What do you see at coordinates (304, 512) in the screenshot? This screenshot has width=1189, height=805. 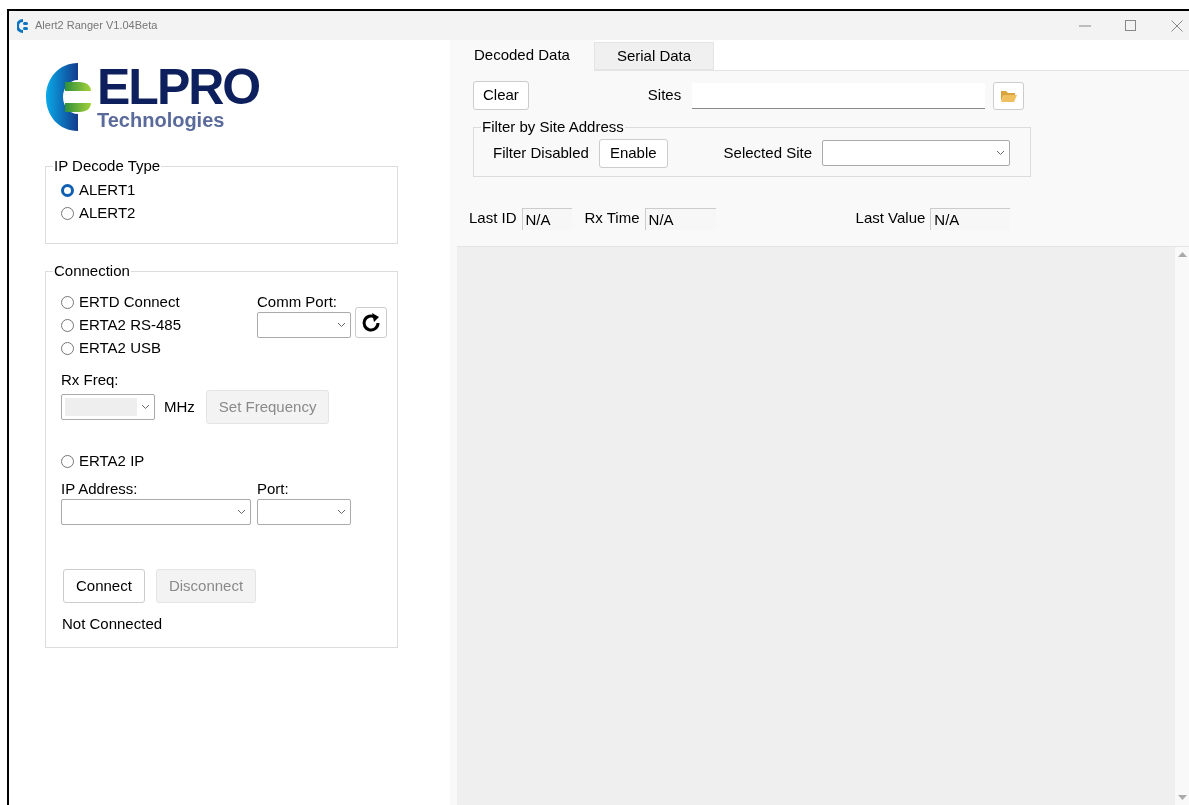 I see `port-dropdown` at bounding box center [304, 512].